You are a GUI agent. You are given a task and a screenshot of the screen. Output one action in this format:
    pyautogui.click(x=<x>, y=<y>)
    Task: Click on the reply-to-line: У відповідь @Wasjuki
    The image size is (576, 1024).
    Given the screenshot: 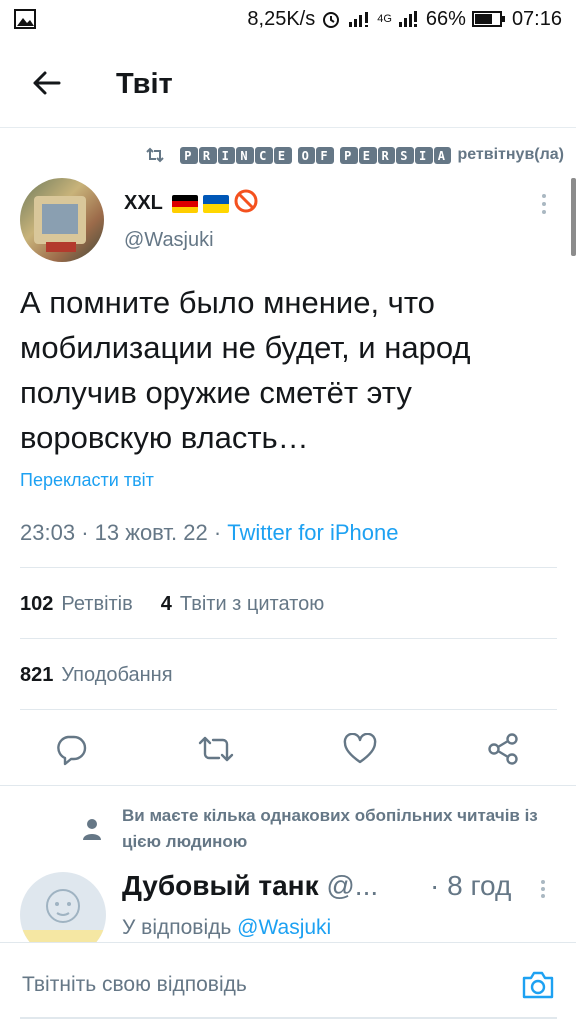 What is the action you would take?
    pyautogui.click(x=226, y=928)
    